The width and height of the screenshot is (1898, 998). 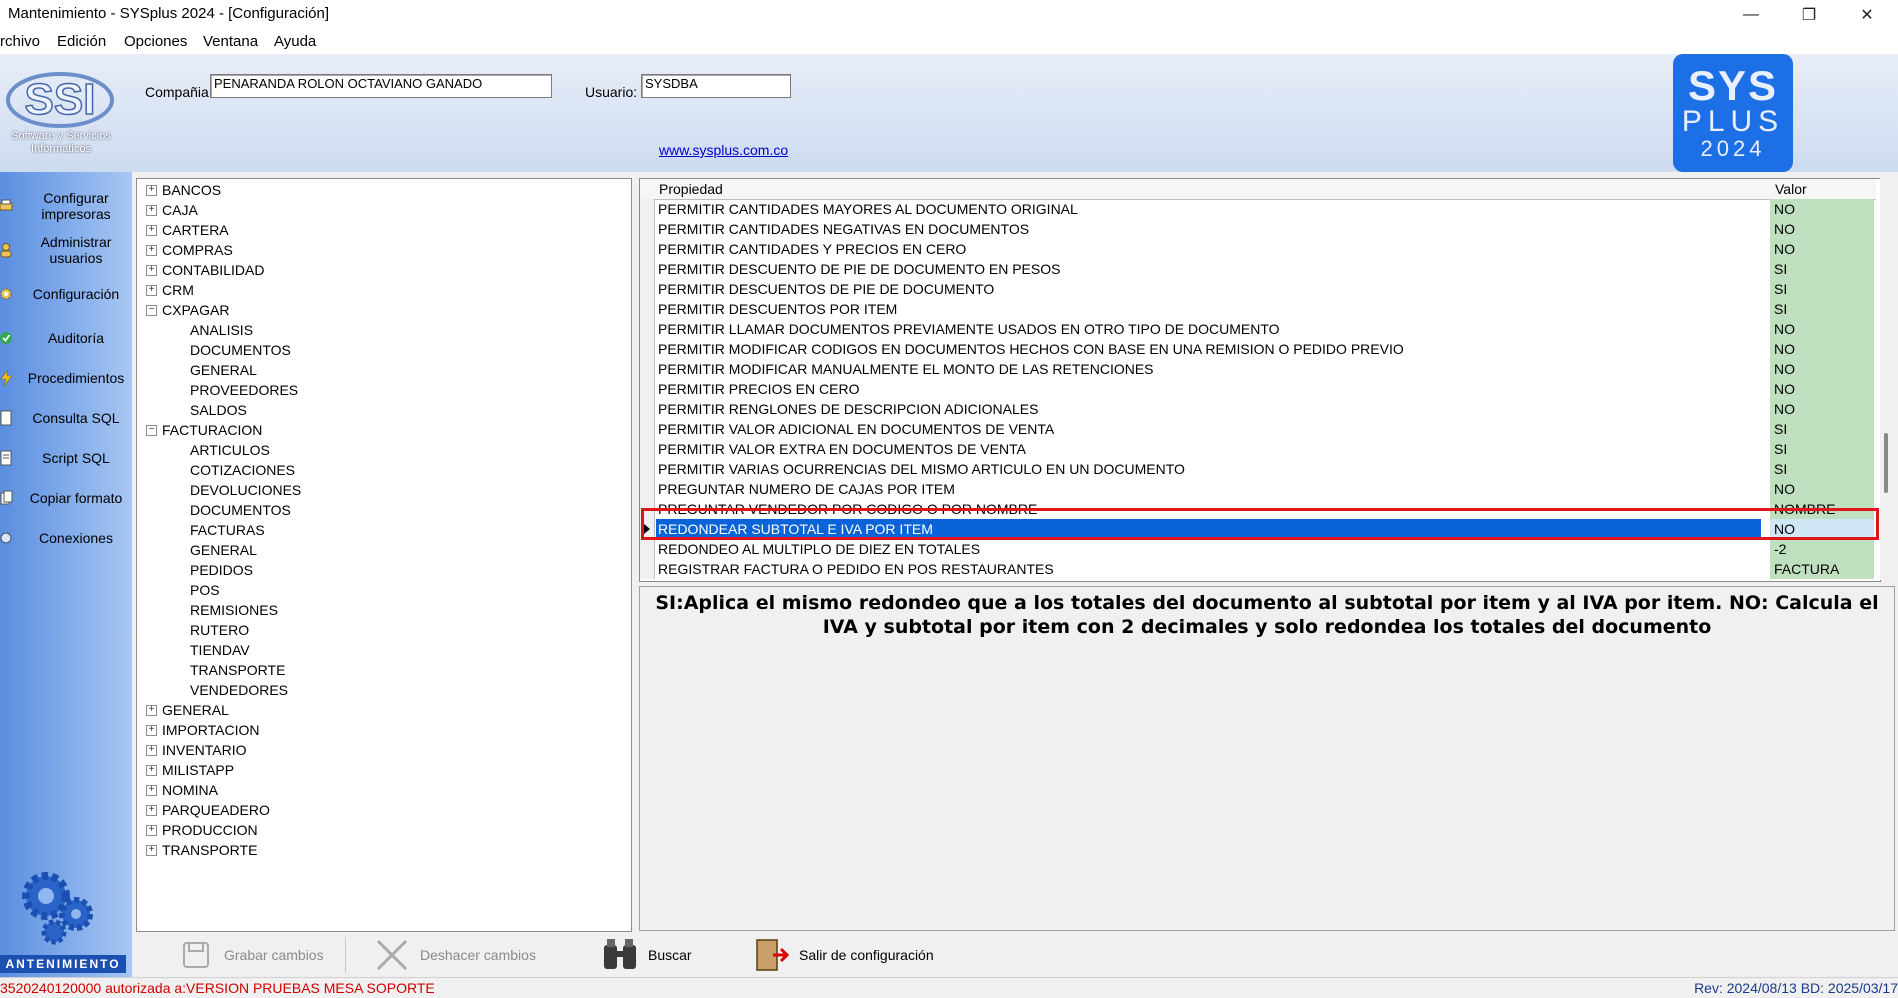 What do you see at coordinates (1751, 15) in the screenshot?
I see `minimize-button: —` at bounding box center [1751, 15].